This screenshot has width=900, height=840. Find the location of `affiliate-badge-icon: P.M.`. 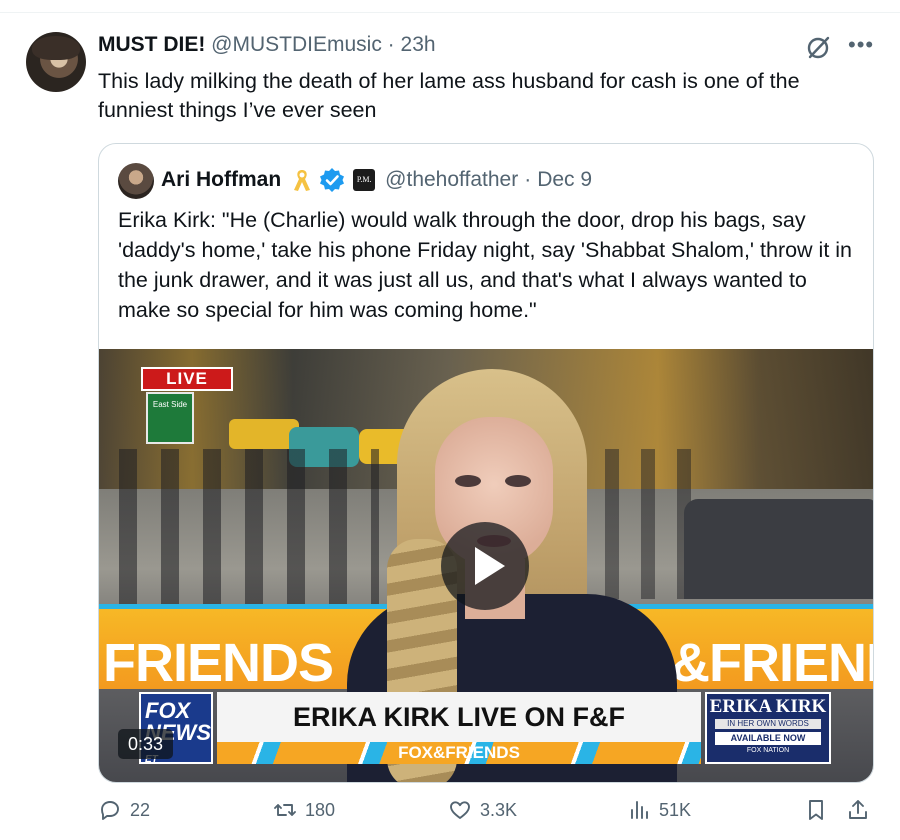

affiliate-badge-icon: P.M. is located at coordinates (364, 180).